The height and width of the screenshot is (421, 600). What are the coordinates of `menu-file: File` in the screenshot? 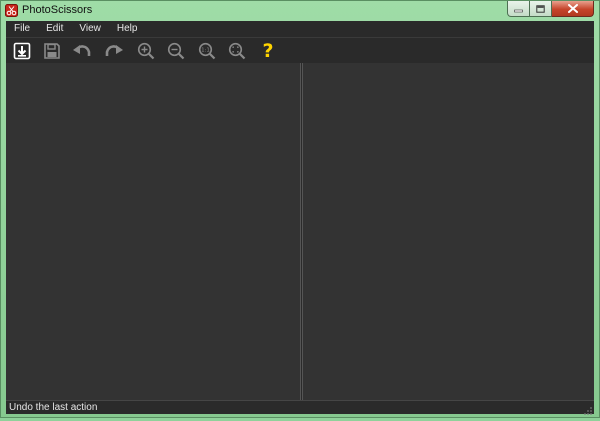 It's located at (22, 29).